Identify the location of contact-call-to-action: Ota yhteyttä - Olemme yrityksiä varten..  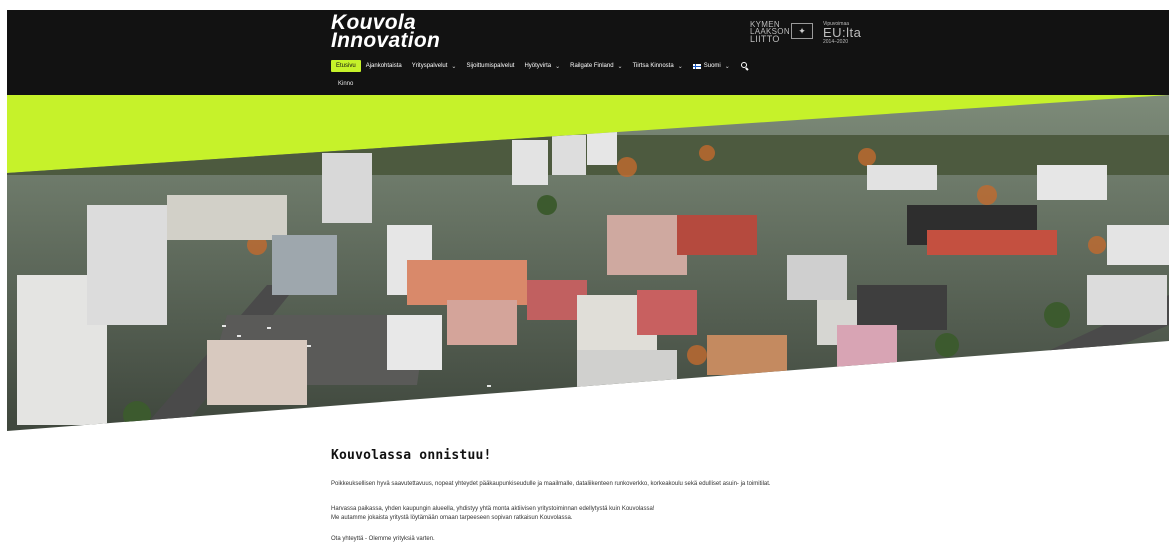
(383, 539).